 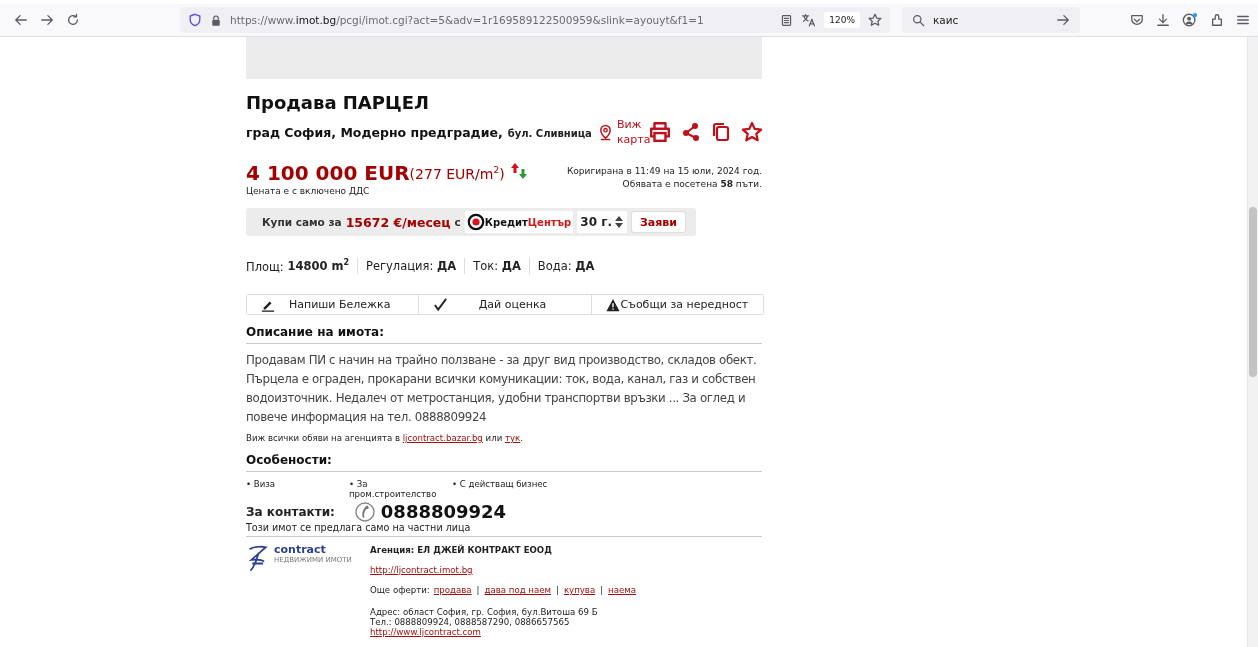 I want to click on scrollbar, so click(x=1252, y=342).